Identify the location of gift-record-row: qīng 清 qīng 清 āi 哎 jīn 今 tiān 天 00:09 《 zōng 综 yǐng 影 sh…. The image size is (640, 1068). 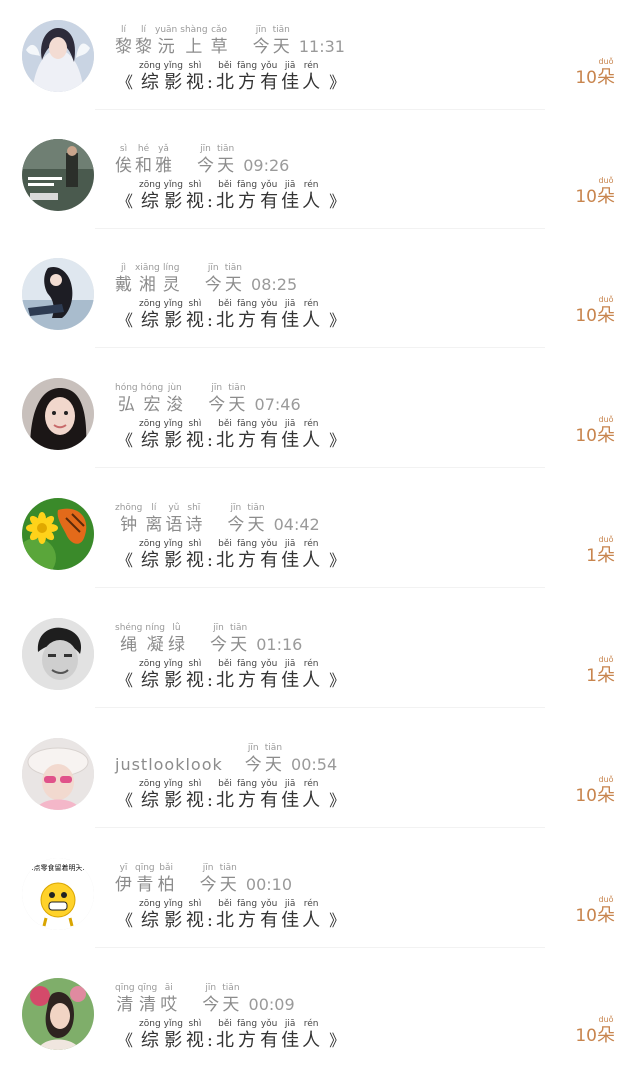
(320, 1013).